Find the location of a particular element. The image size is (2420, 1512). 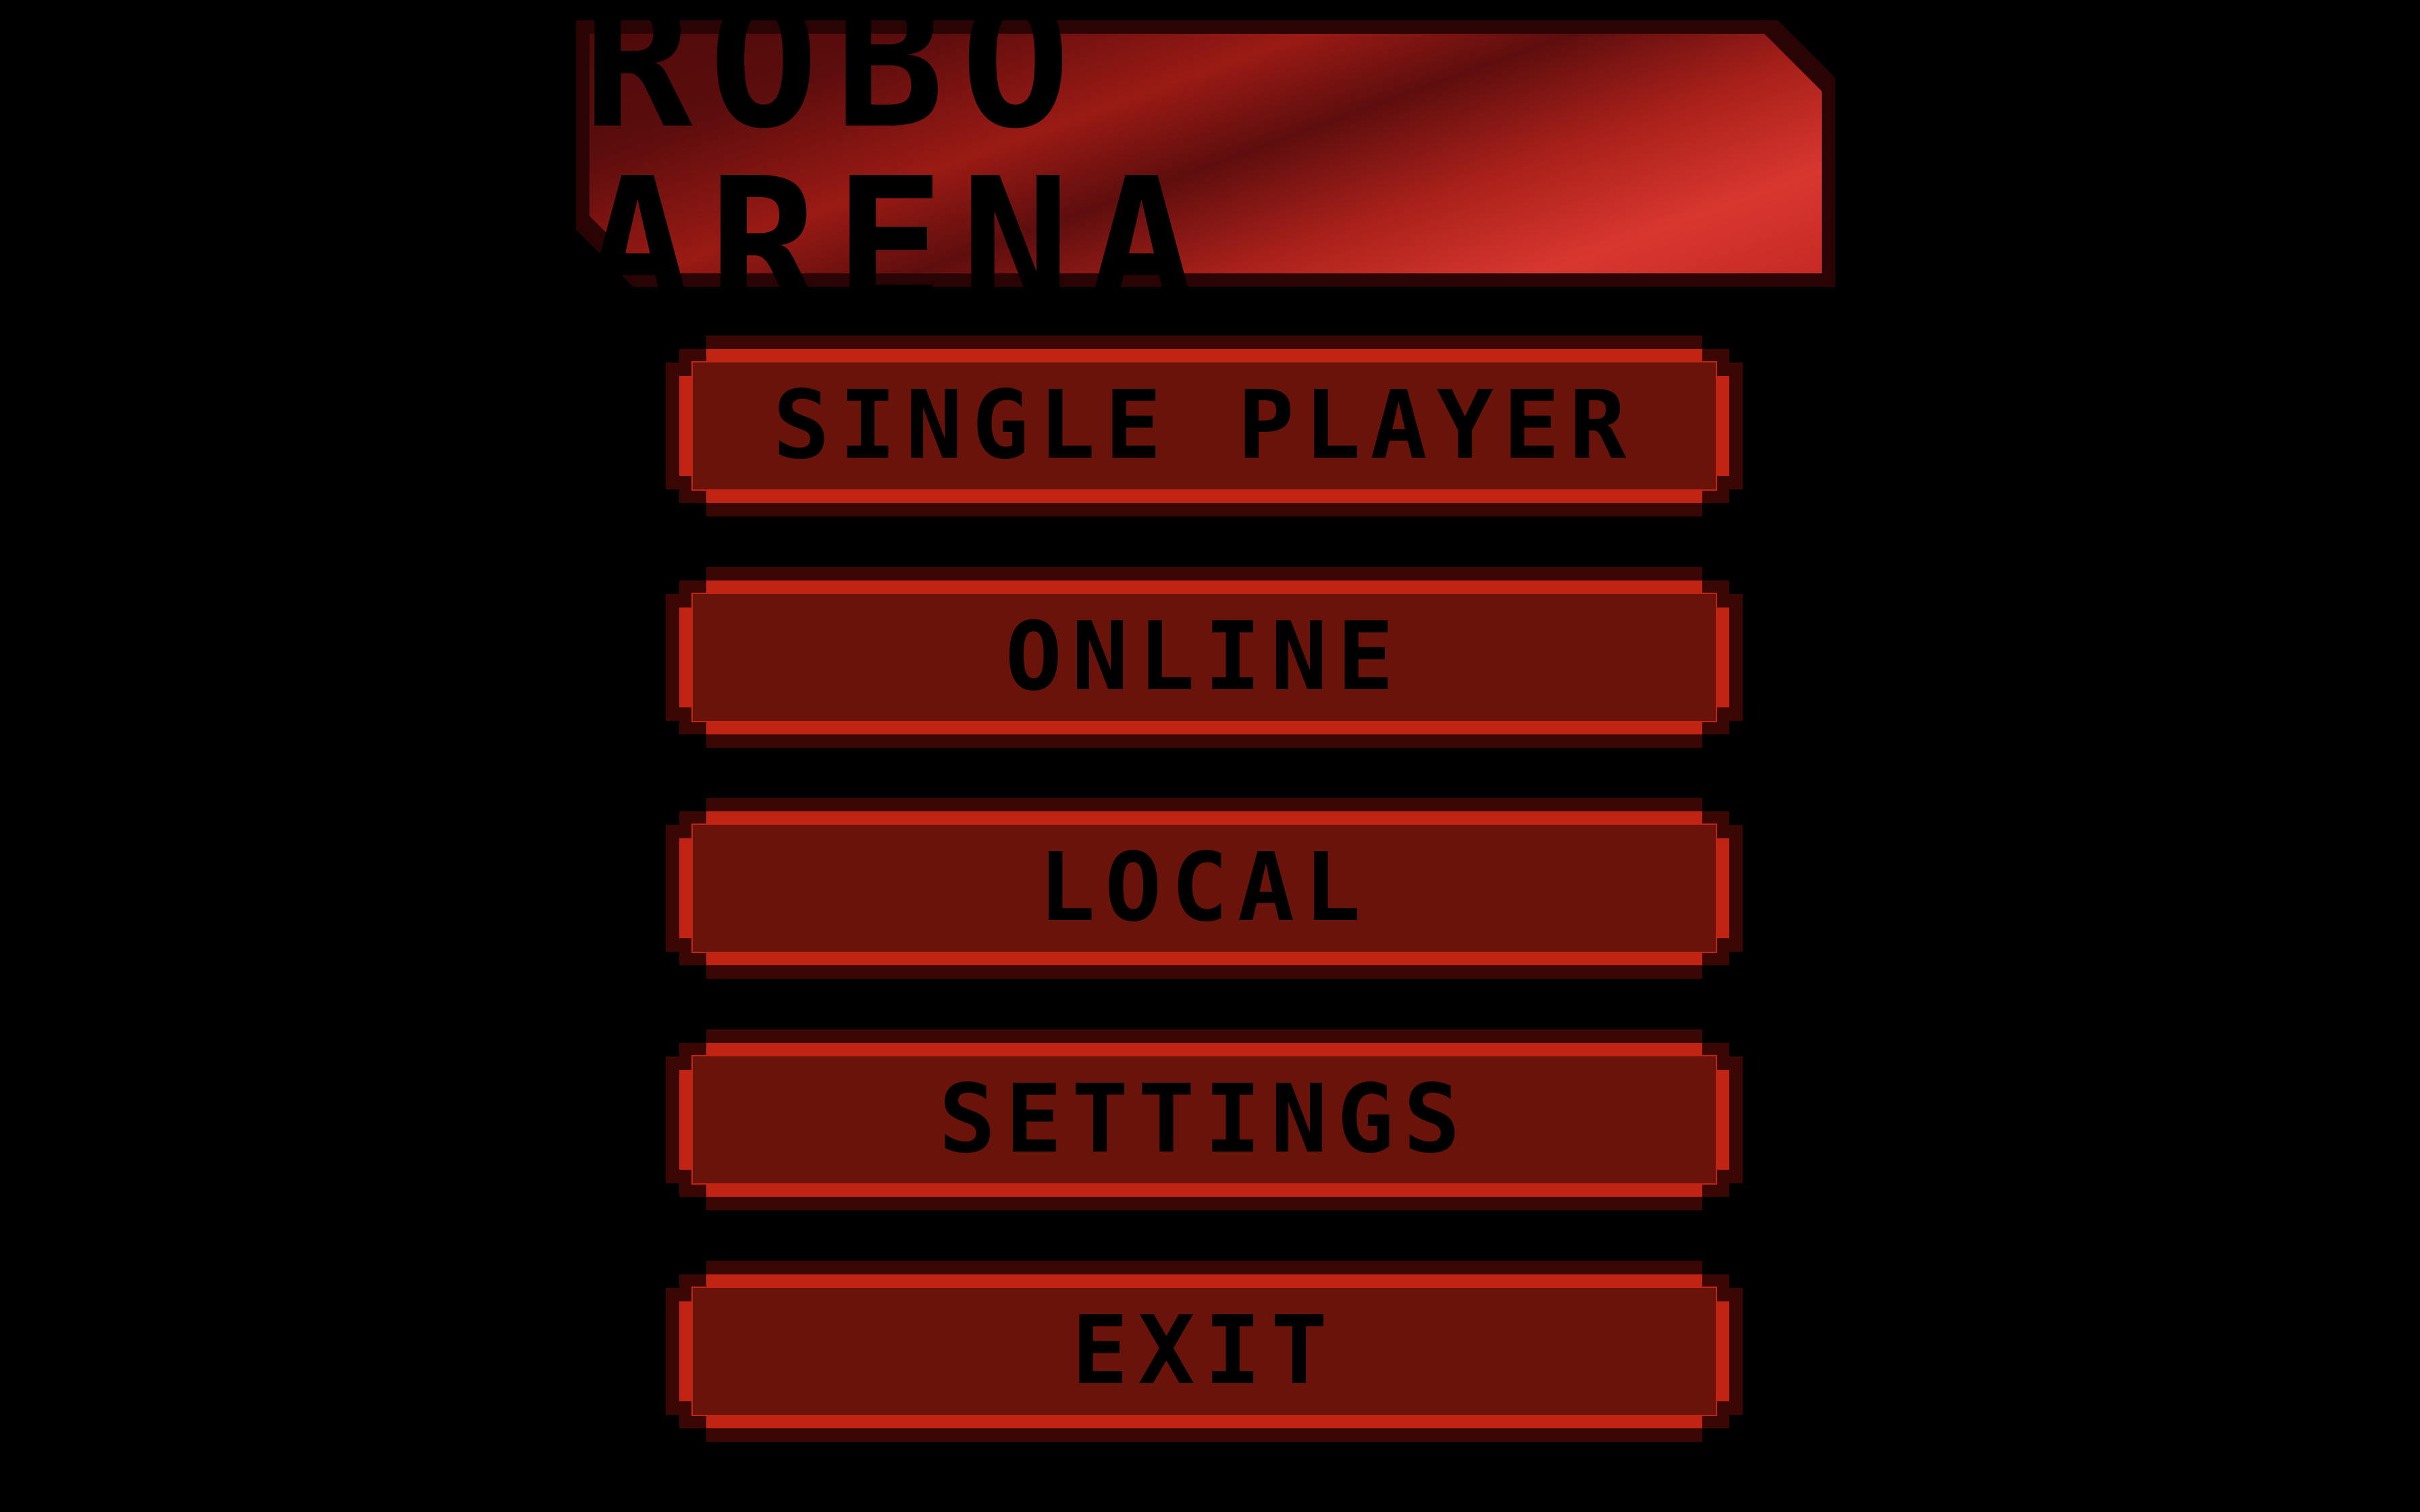

local-label: LOCAL is located at coordinates (1204, 888).